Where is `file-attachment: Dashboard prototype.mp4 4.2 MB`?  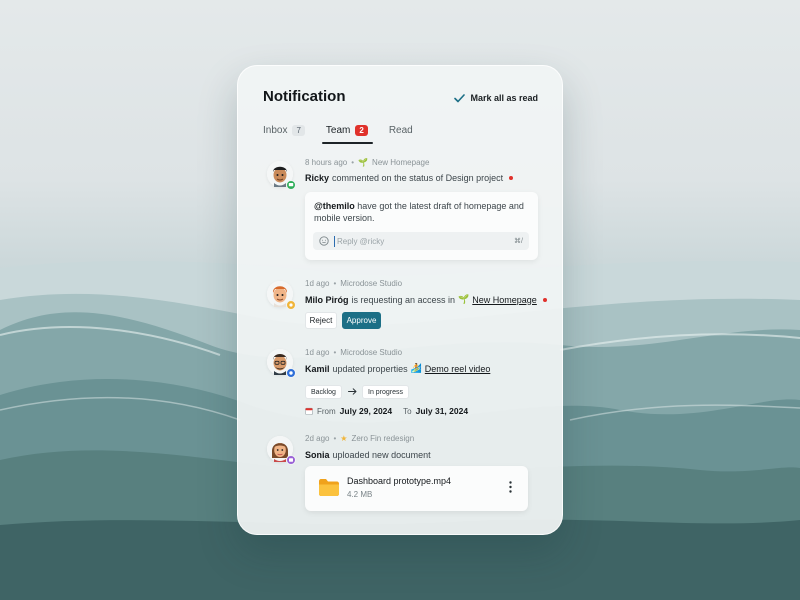 file-attachment: Dashboard prototype.mp4 4.2 MB is located at coordinates (416, 488).